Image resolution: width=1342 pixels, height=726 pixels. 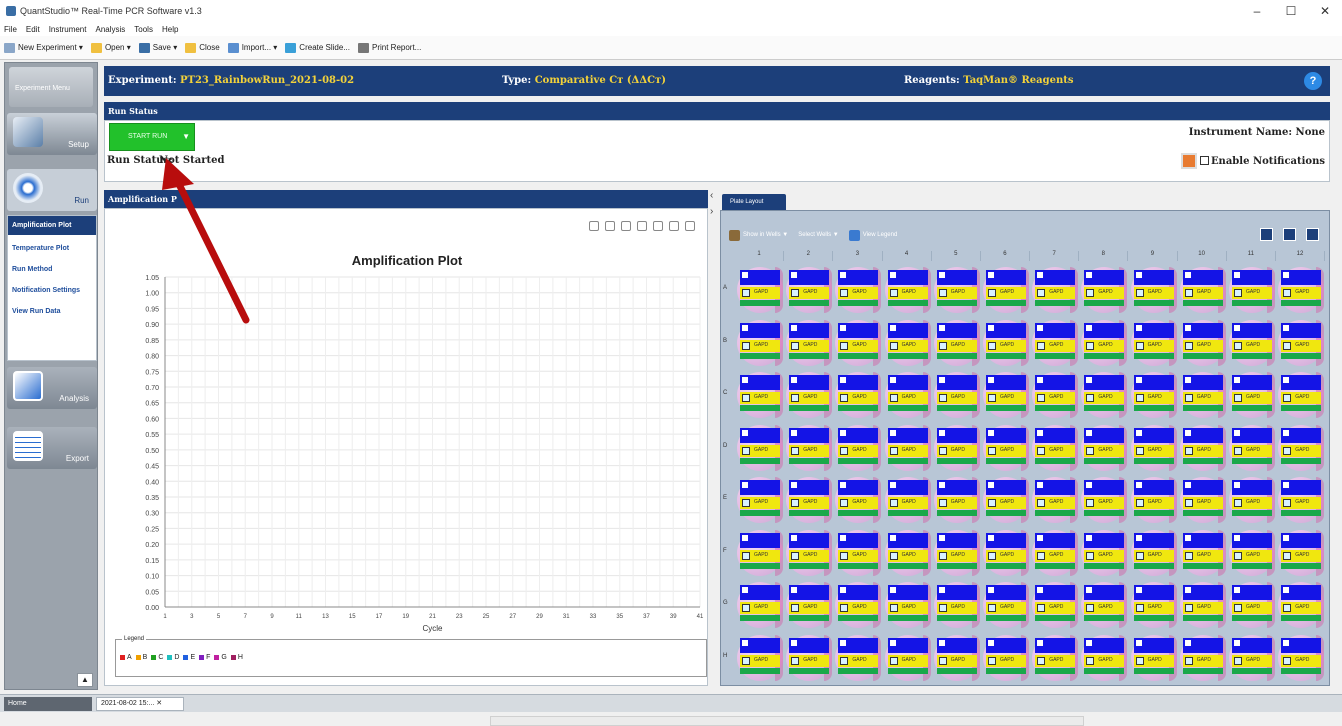 What do you see at coordinates (43, 47) in the screenshot?
I see `new-experiment-button: New Experiment ▾` at bounding box center [43, 47].